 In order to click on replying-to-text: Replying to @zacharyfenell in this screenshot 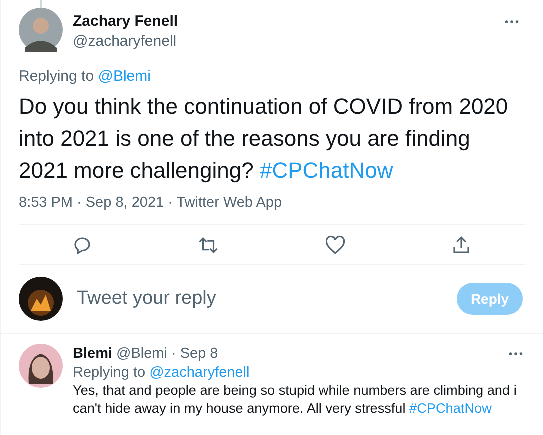, I will do `click(162, 373)`.